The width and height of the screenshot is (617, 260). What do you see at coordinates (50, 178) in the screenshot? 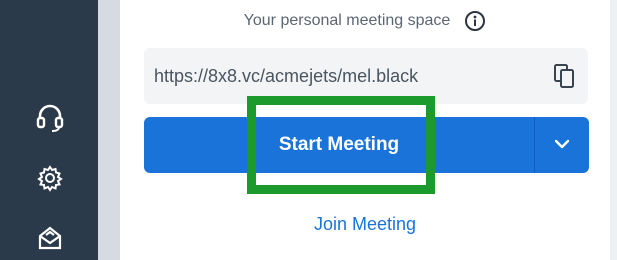
I see `gear-icon` at bounding box center [50, 178].